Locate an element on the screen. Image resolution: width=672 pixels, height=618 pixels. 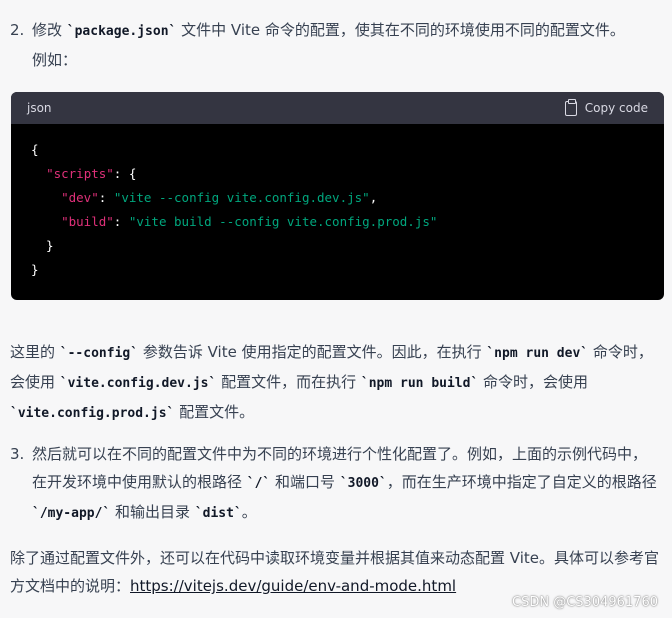
code-language-label: json is located at coordinates (39, 108).